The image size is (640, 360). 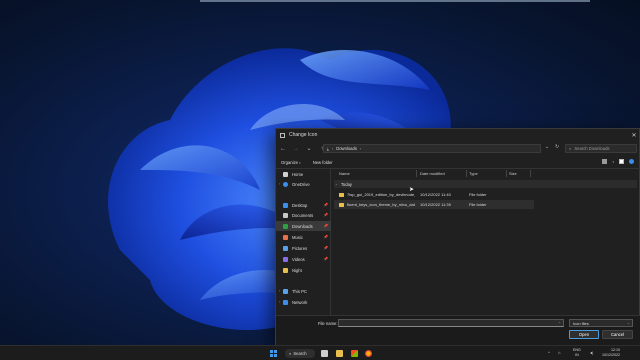 I want to click on column-header-type: Type, so click(x=473, y=173).